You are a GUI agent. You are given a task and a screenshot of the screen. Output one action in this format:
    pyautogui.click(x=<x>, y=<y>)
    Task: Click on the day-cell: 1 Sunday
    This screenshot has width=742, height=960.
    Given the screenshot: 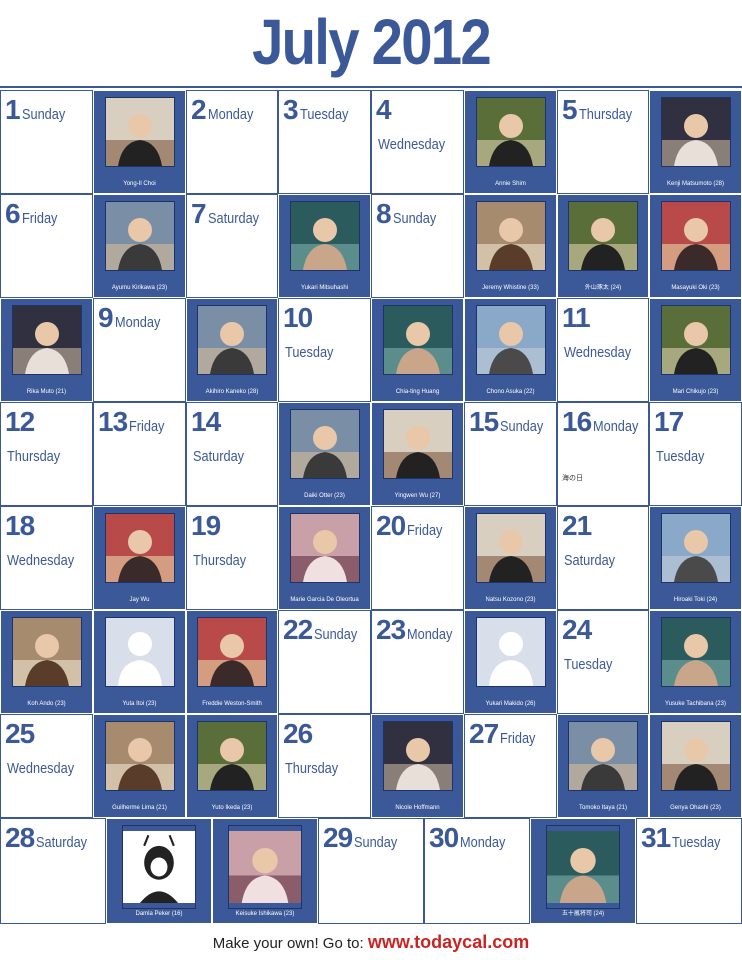 What is the action you would take?
    pyautogui.click(x=46, y=142)
    